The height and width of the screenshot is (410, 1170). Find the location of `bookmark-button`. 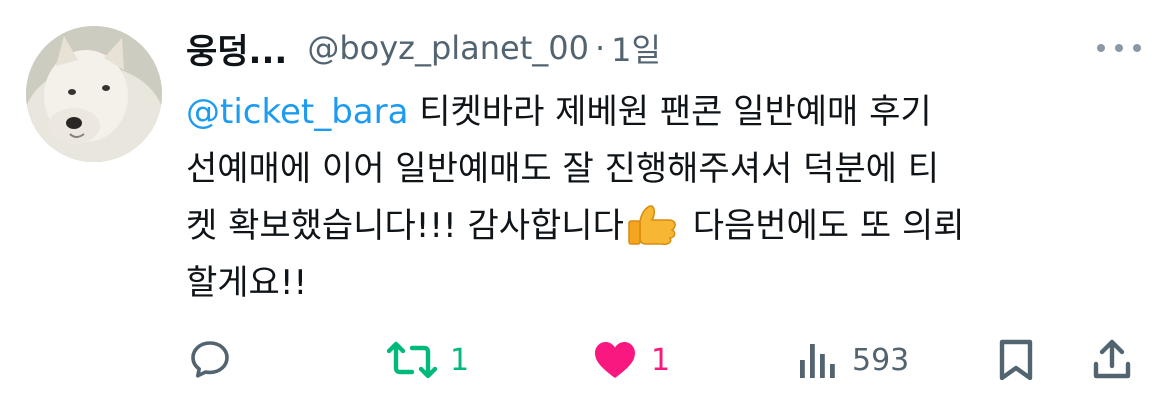

bookmark-button is located at coordinates (1016, 360).